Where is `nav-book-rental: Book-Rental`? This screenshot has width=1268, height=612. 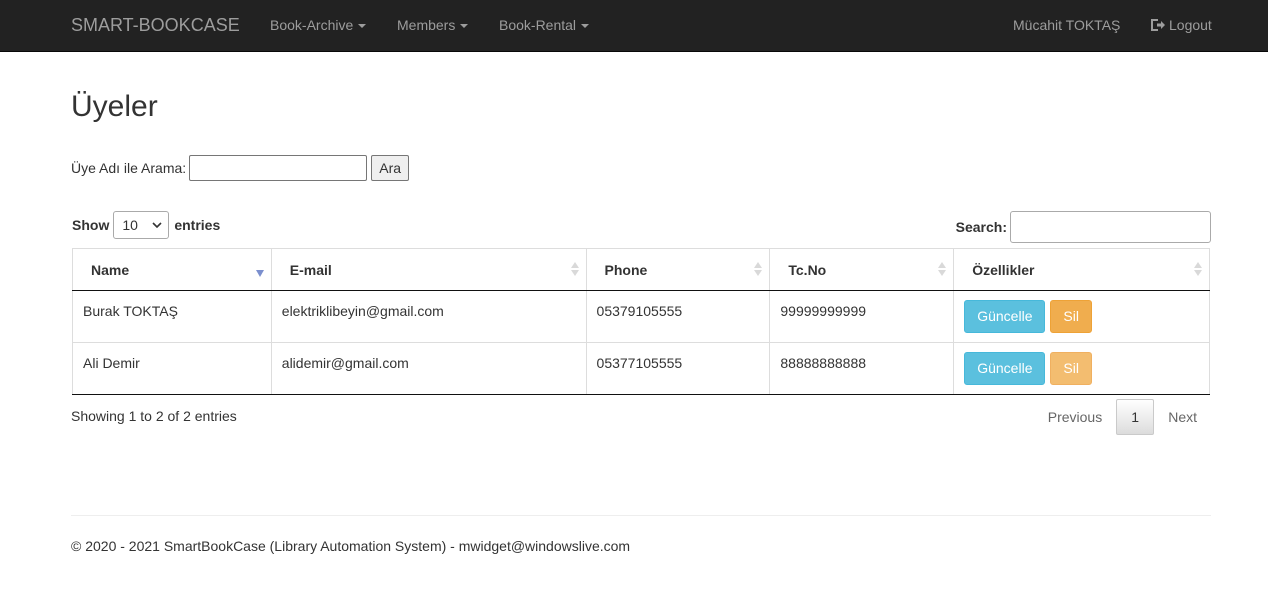
nav-book-rental: Book-Rental is located at coordinates (544, 25).